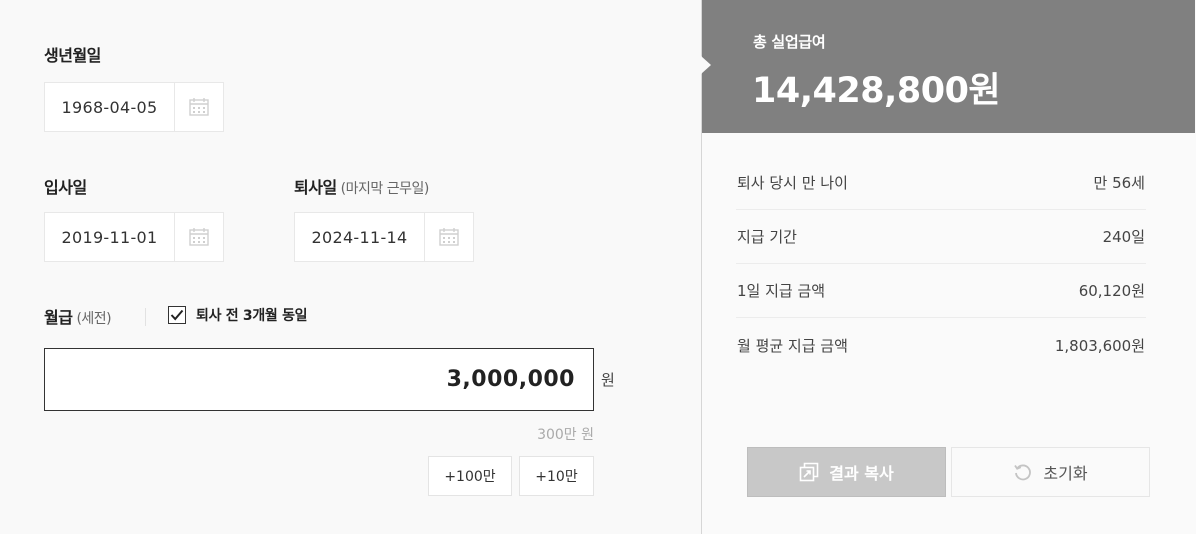 The image size is (1196, 534). I want to click on salary-sub-label: (세전), so click(94, 319).